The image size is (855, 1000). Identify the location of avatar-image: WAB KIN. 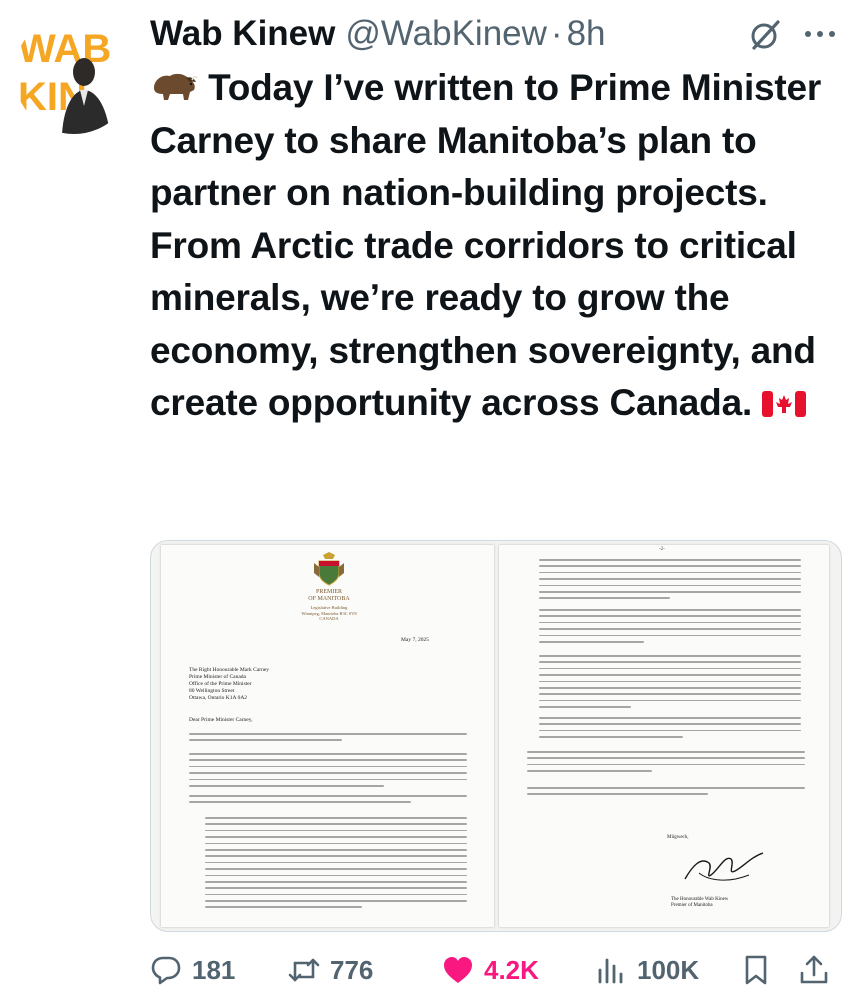
(74, 74).